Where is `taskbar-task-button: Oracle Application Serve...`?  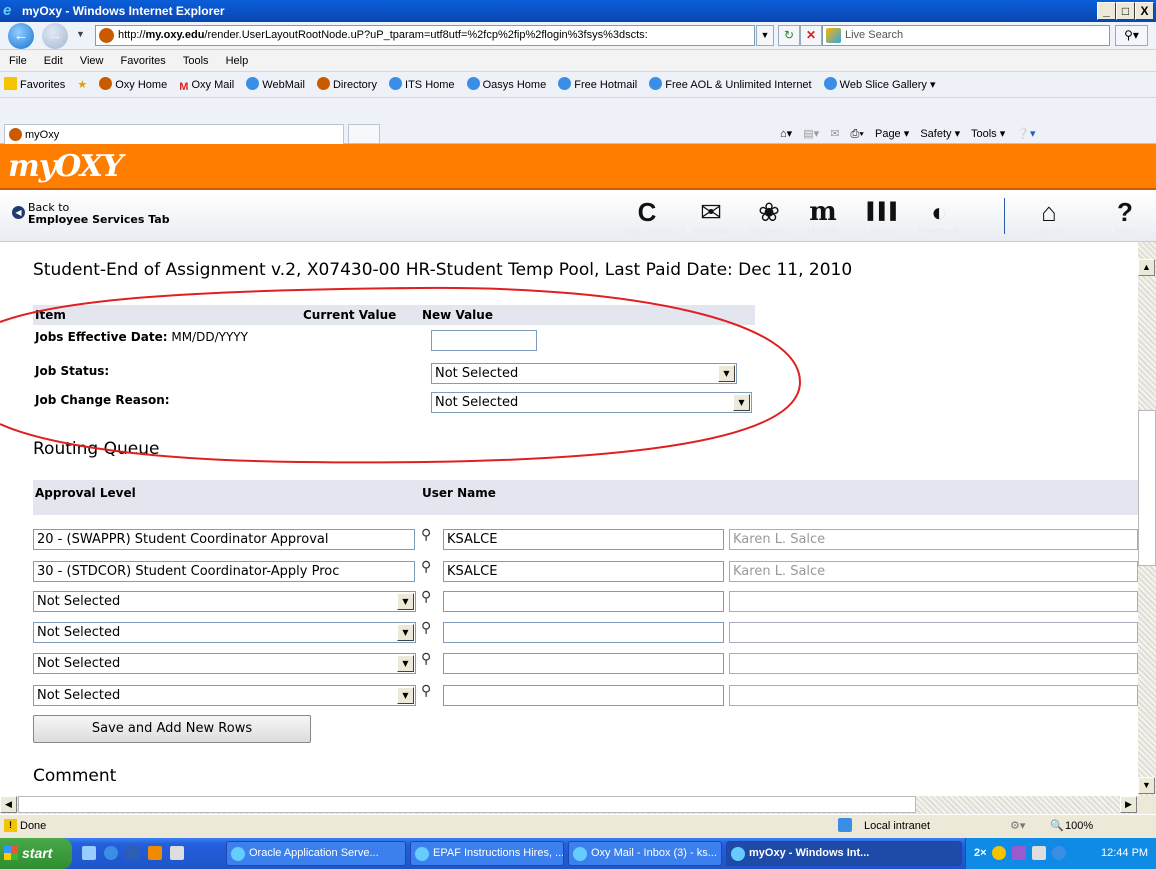 taskbar-task-button: Oracle Application Serve... is located at coordinates (316, 853).